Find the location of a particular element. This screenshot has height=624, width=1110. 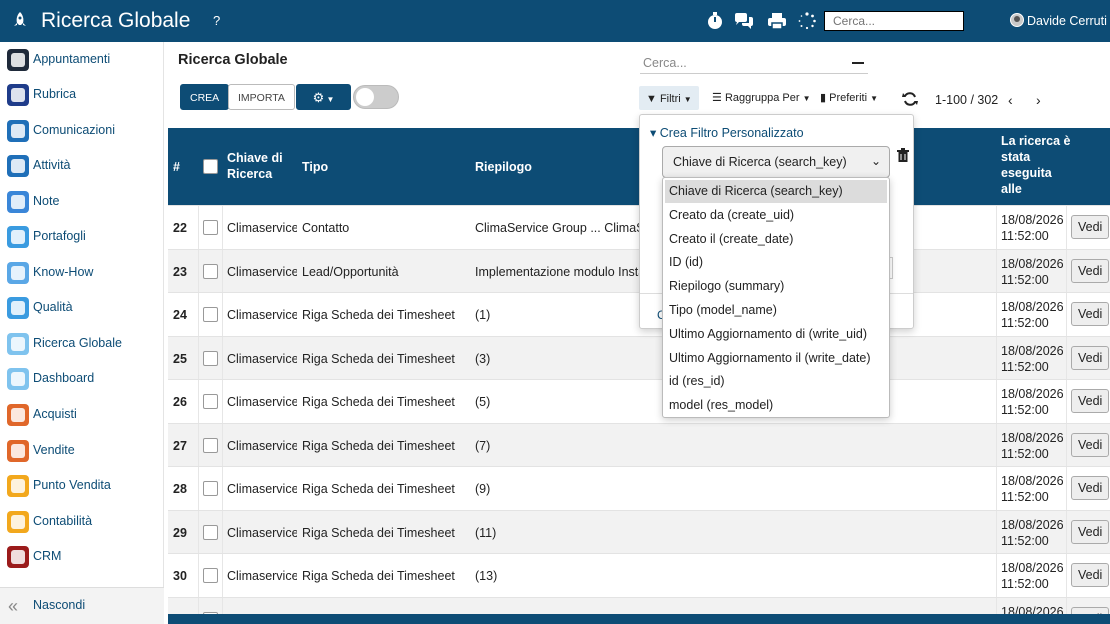

sidebar-item: Rubrica is located at coordinates (82, 96).